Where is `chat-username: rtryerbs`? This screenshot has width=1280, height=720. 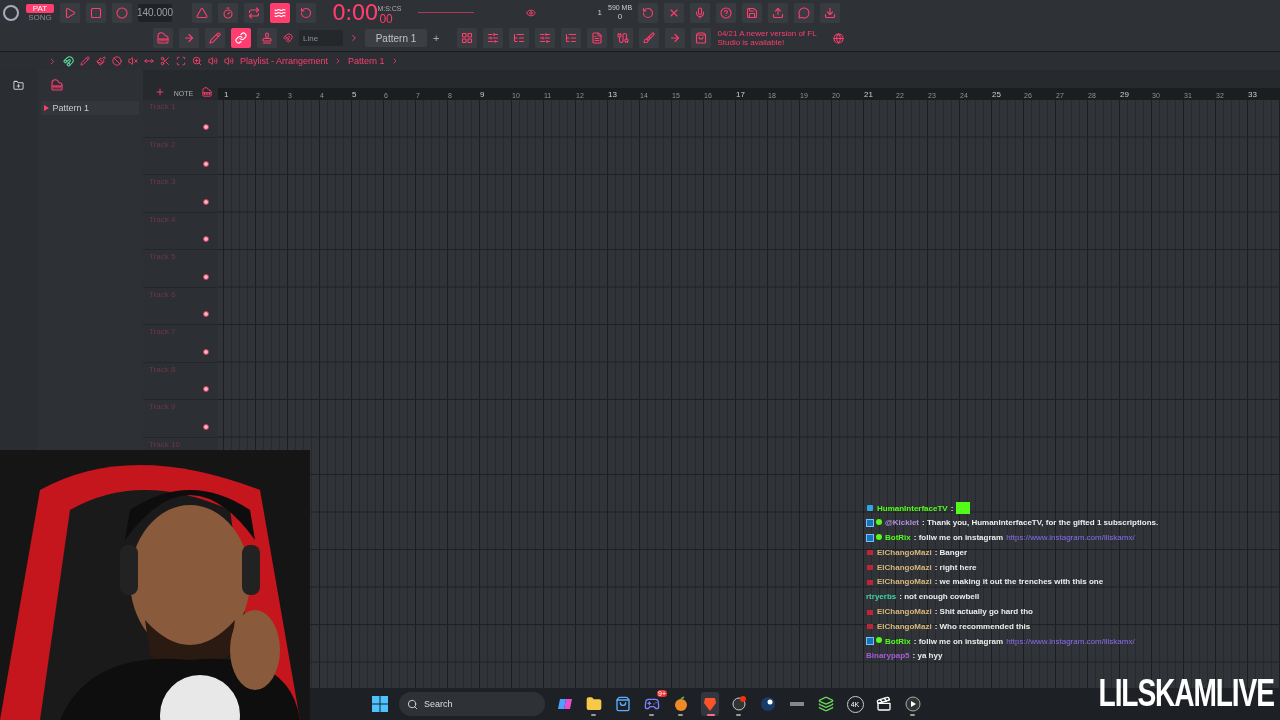 chat-username: rtryerbs is located at coordinates (881, 597).